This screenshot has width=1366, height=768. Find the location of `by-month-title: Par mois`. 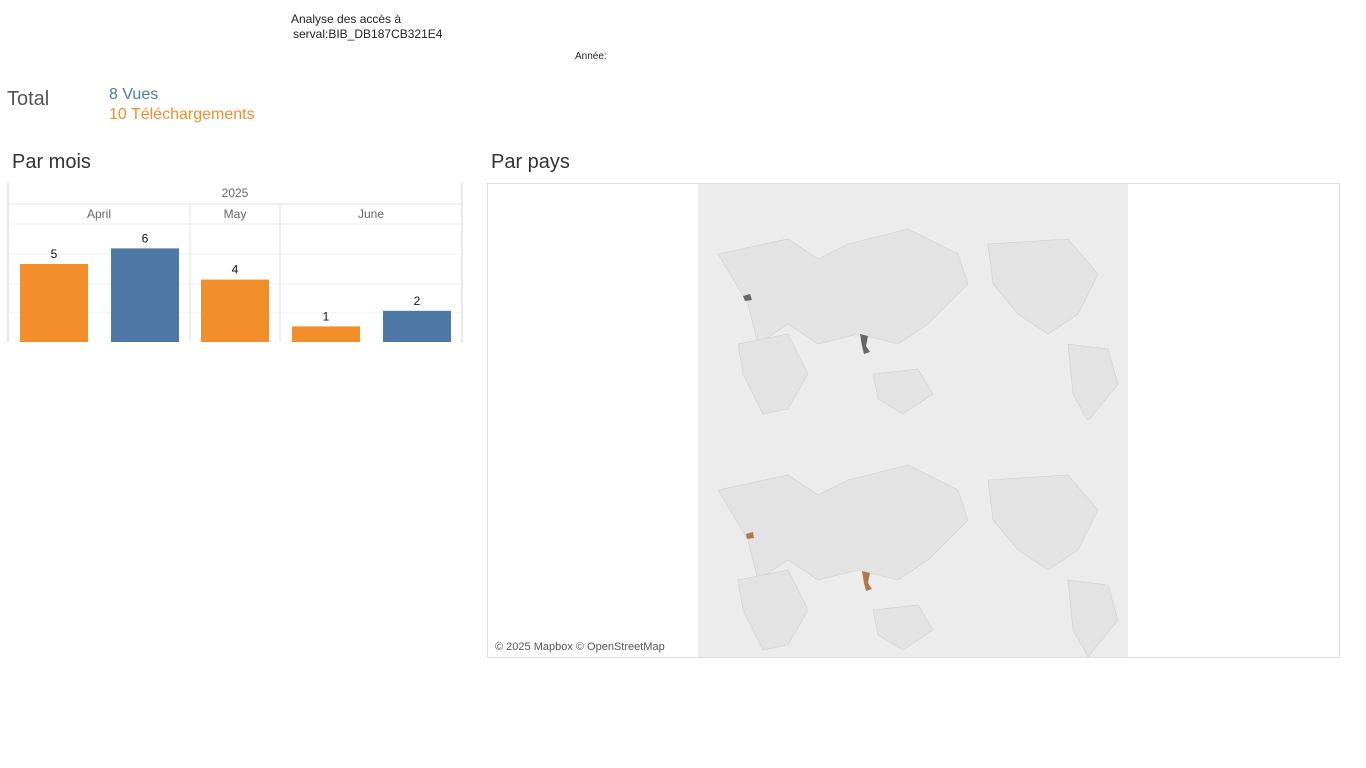

by-month-title: Par mois is located at coordinates (51, 162).